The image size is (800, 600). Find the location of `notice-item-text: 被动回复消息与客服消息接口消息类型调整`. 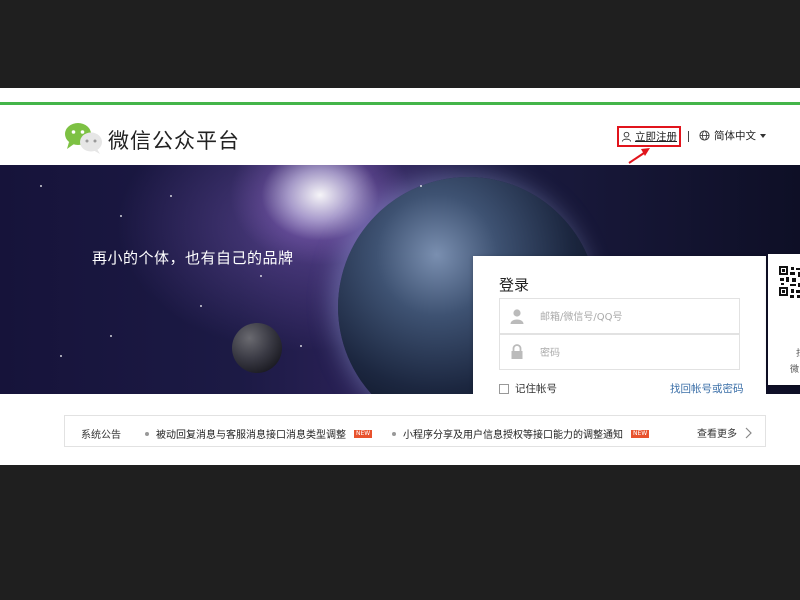

notice-item-text: 被动回复消息与客服消息接口消息类型调整 is located at coordinates (251, 435).